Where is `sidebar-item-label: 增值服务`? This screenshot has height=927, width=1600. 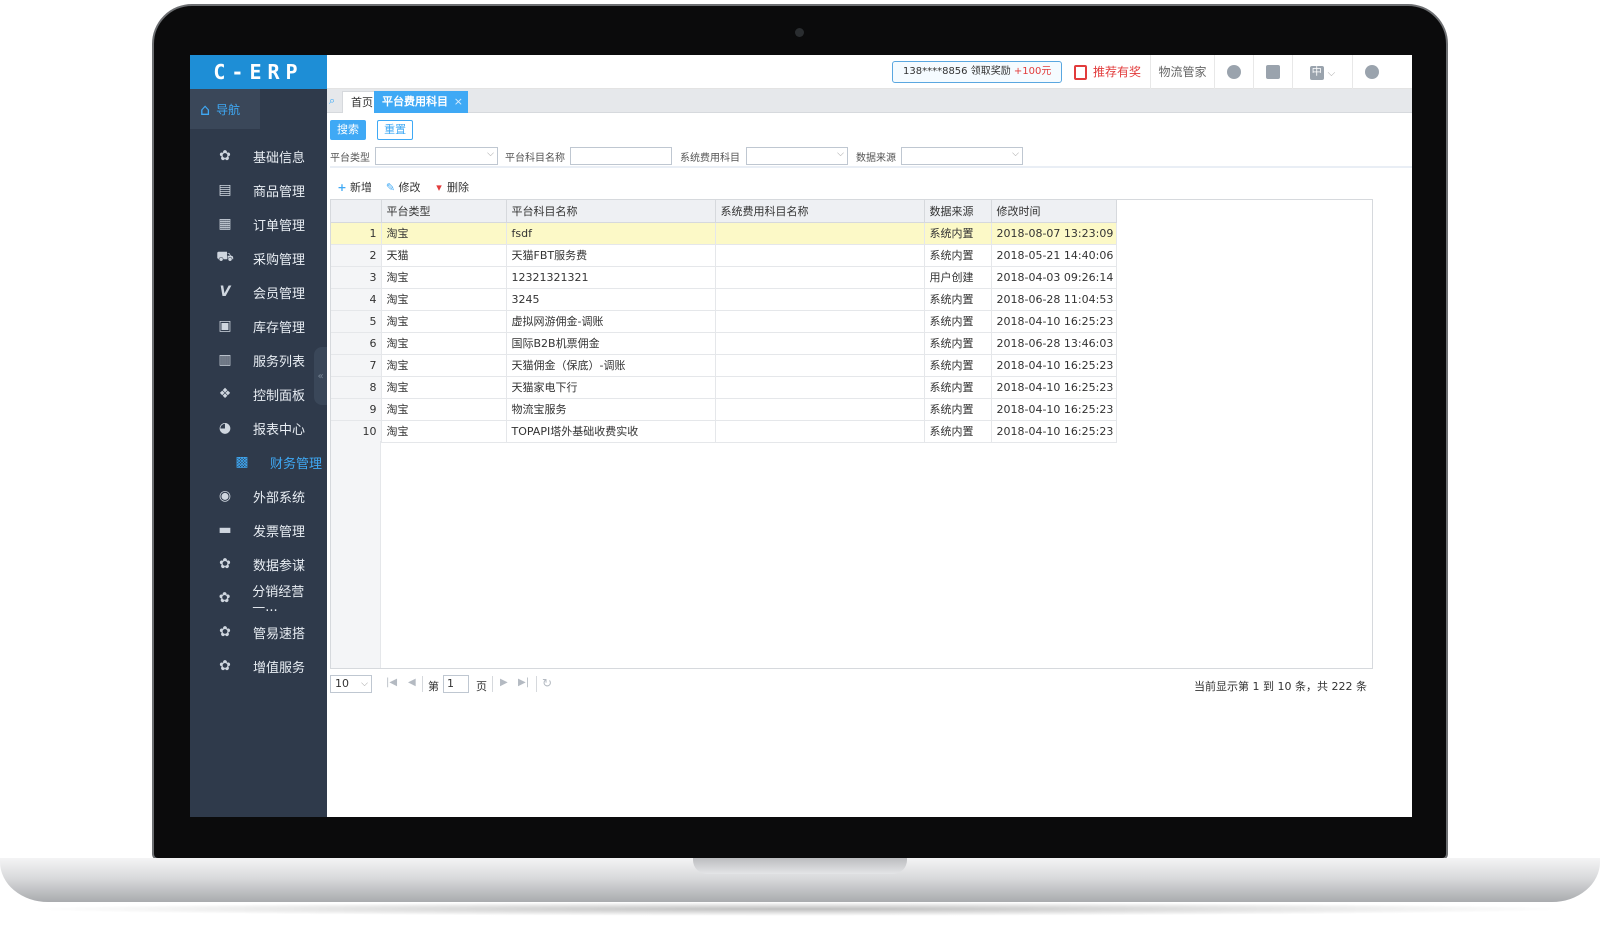 sidebar-item-label: 增值服务 is located at coordinates (279, 668).